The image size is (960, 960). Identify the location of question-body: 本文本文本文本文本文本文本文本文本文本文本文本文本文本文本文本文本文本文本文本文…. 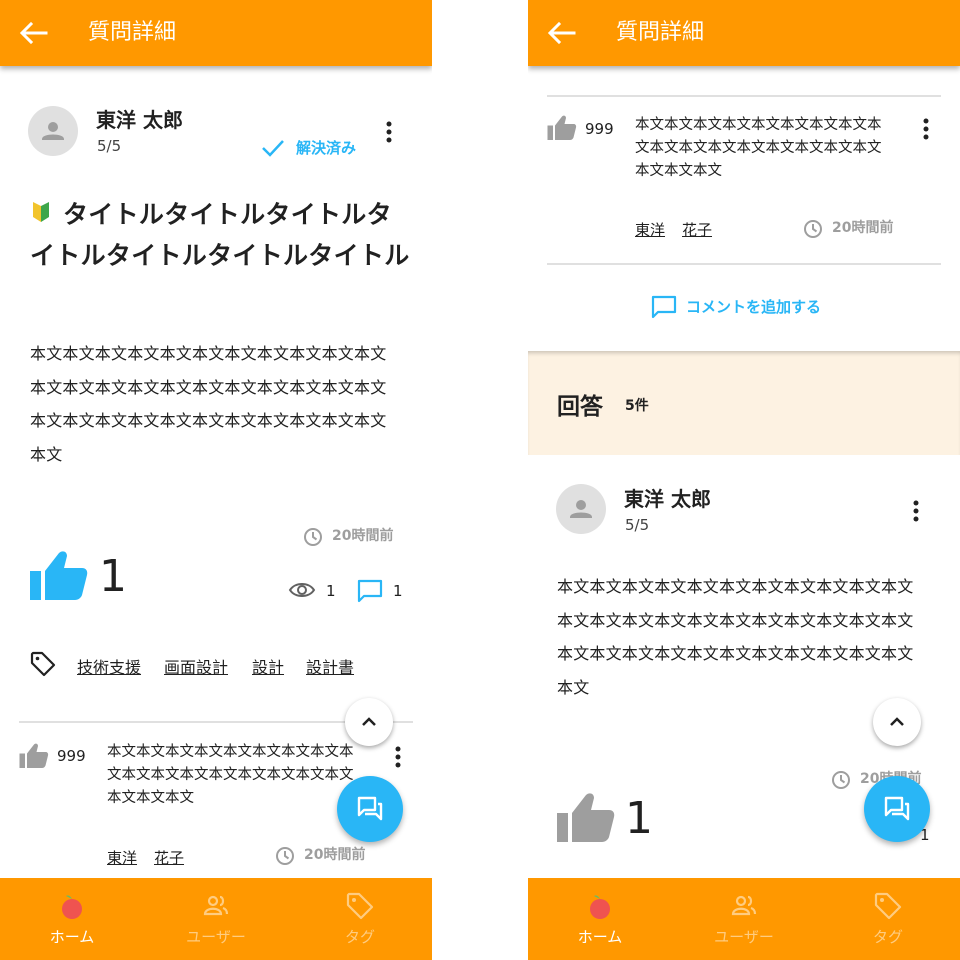
(208, 404).